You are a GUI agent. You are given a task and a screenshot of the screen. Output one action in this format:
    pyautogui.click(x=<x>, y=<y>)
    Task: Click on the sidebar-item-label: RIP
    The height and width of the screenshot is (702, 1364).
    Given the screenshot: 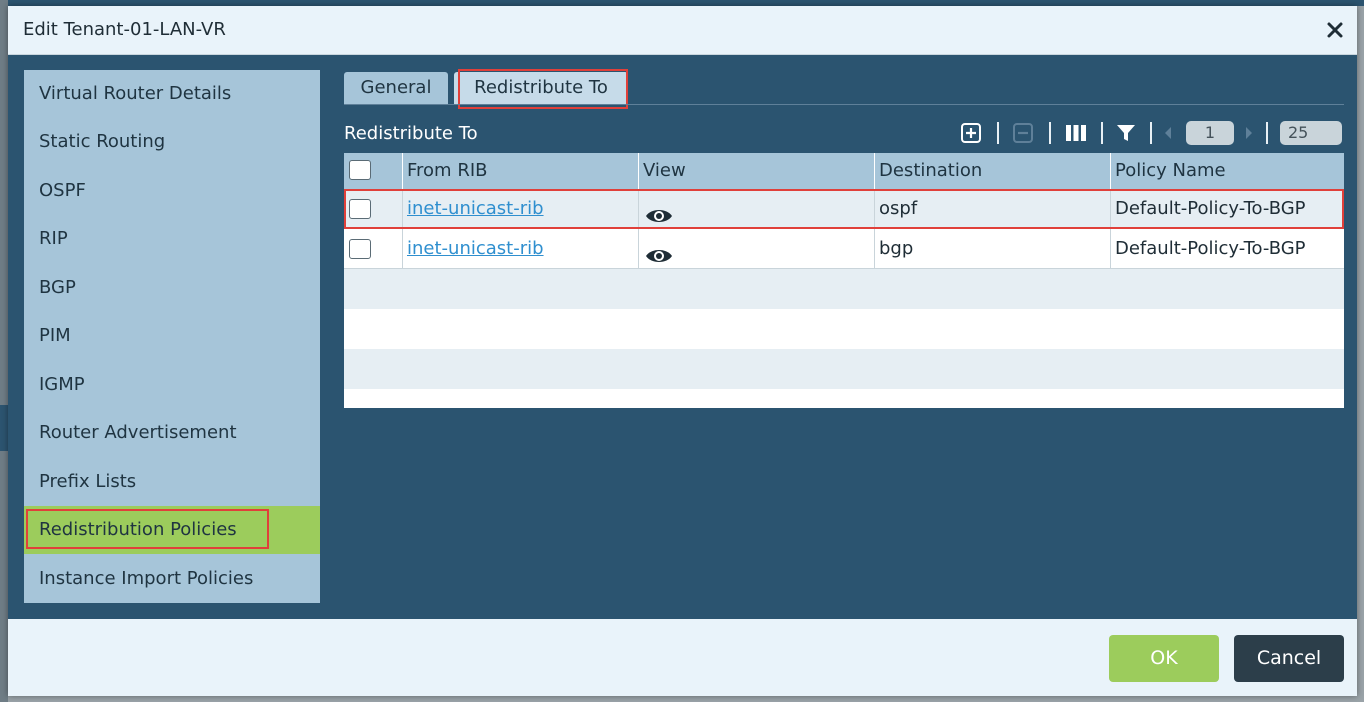 What is the action you would take?
    pyautogui.click(x=53, y=238)
    